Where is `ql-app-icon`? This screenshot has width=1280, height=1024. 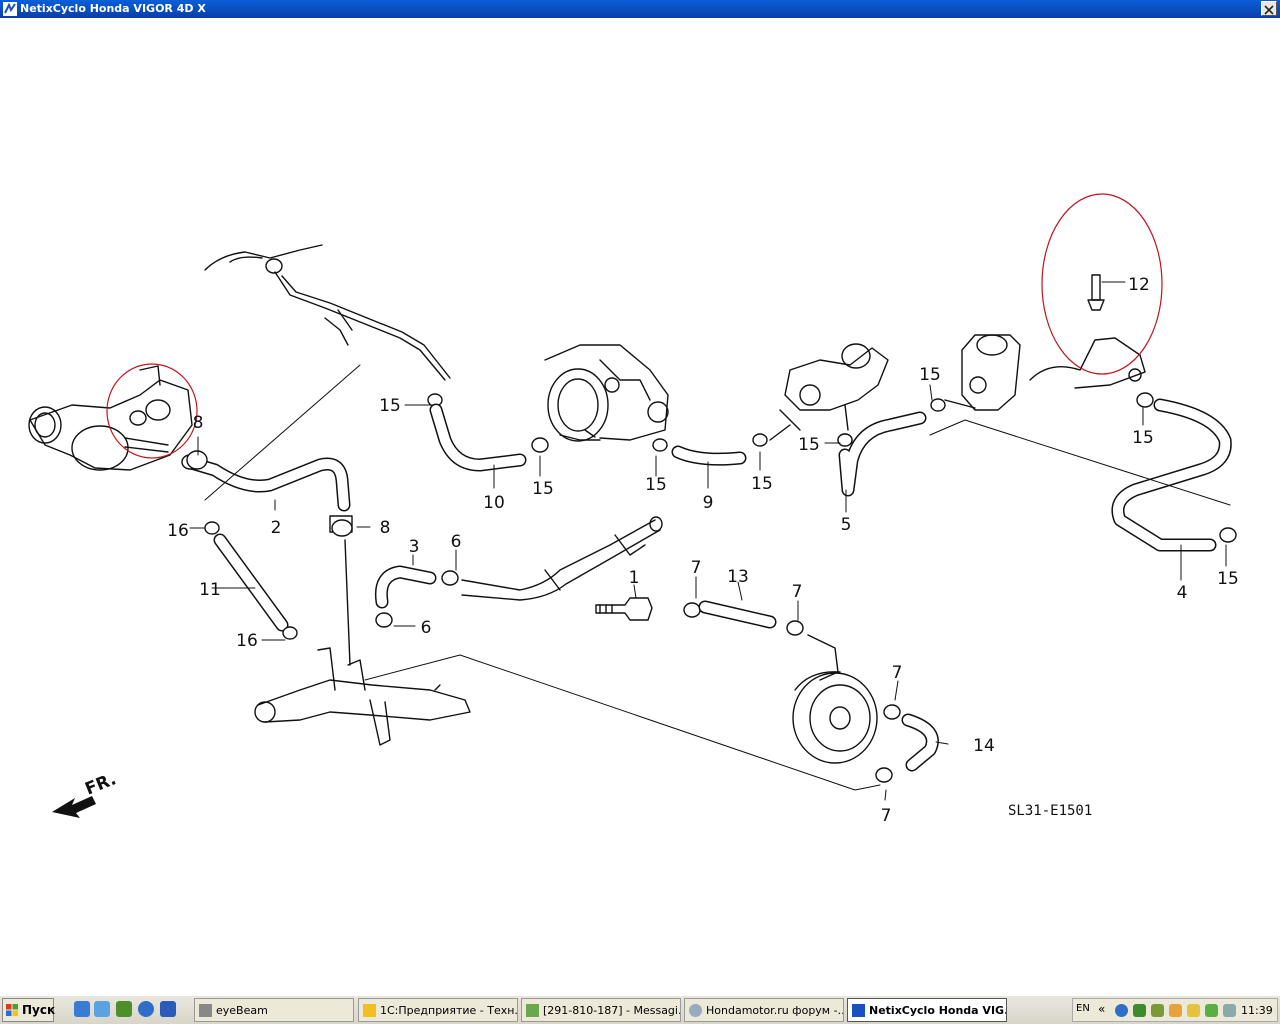
ql-app-icon is located at coordinates (124, 1009).